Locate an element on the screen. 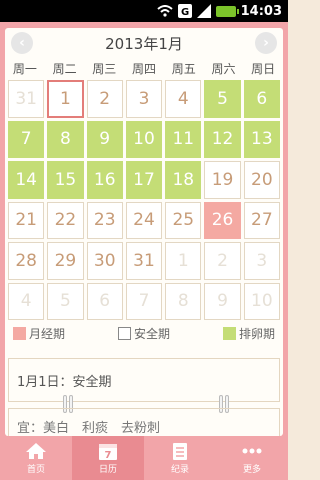 Image resolution: width=320 pixels, height=480 pixels. advice-text: 宜：美白 利痰 去粉刺 is located at coordinates (89, 428).